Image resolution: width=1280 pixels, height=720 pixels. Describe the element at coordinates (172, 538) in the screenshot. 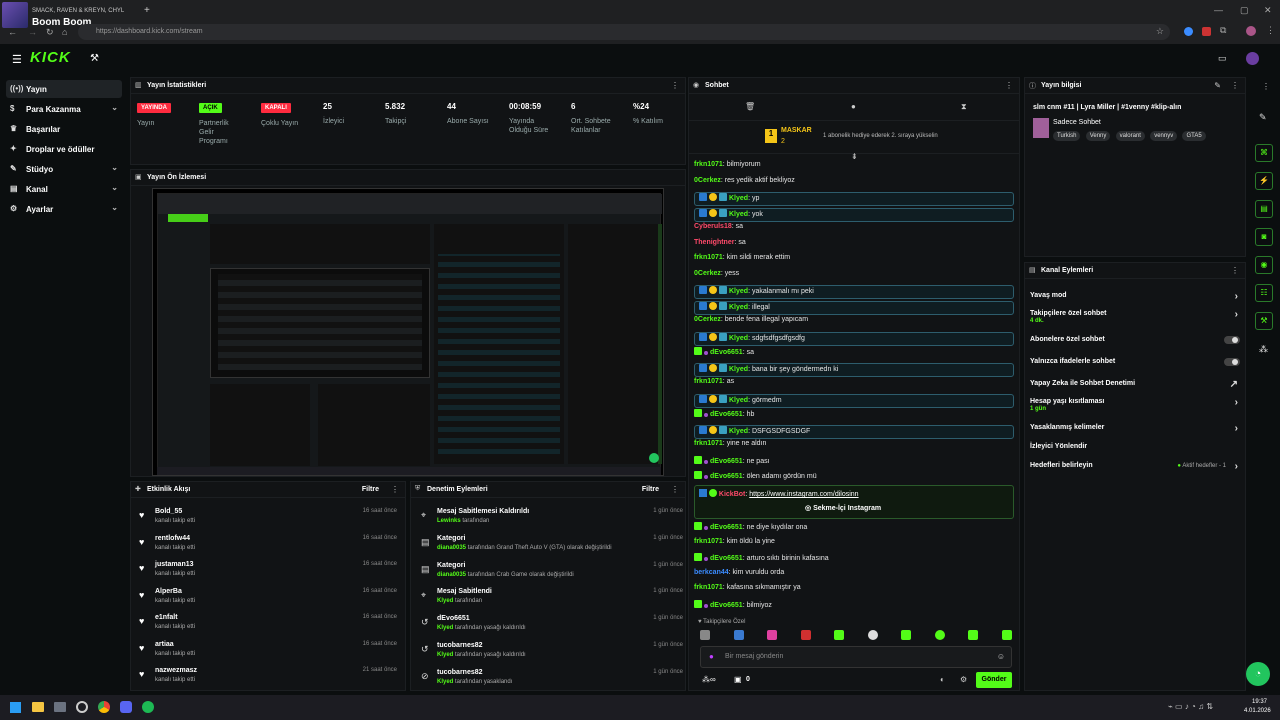

I see `activity-username: rentlofw44` at that location.